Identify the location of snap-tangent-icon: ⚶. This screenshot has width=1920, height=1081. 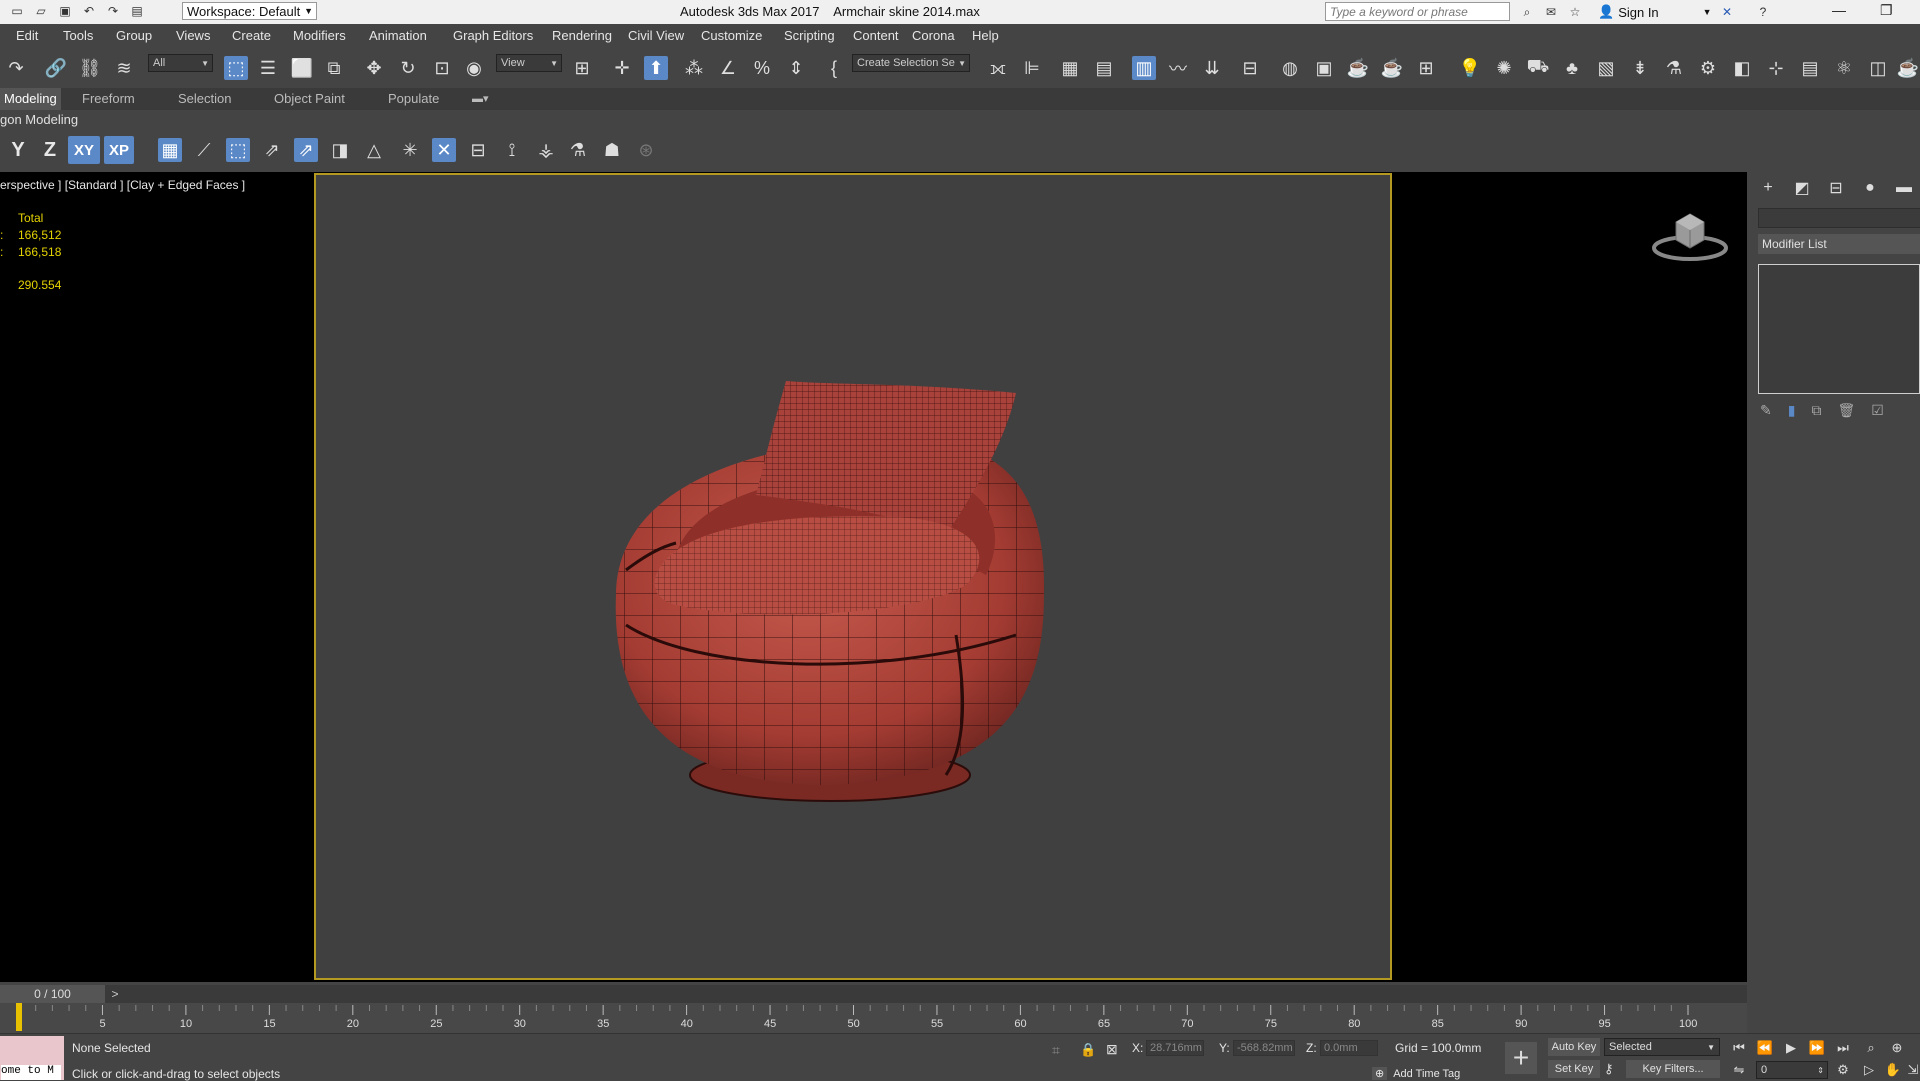
(546, 150).